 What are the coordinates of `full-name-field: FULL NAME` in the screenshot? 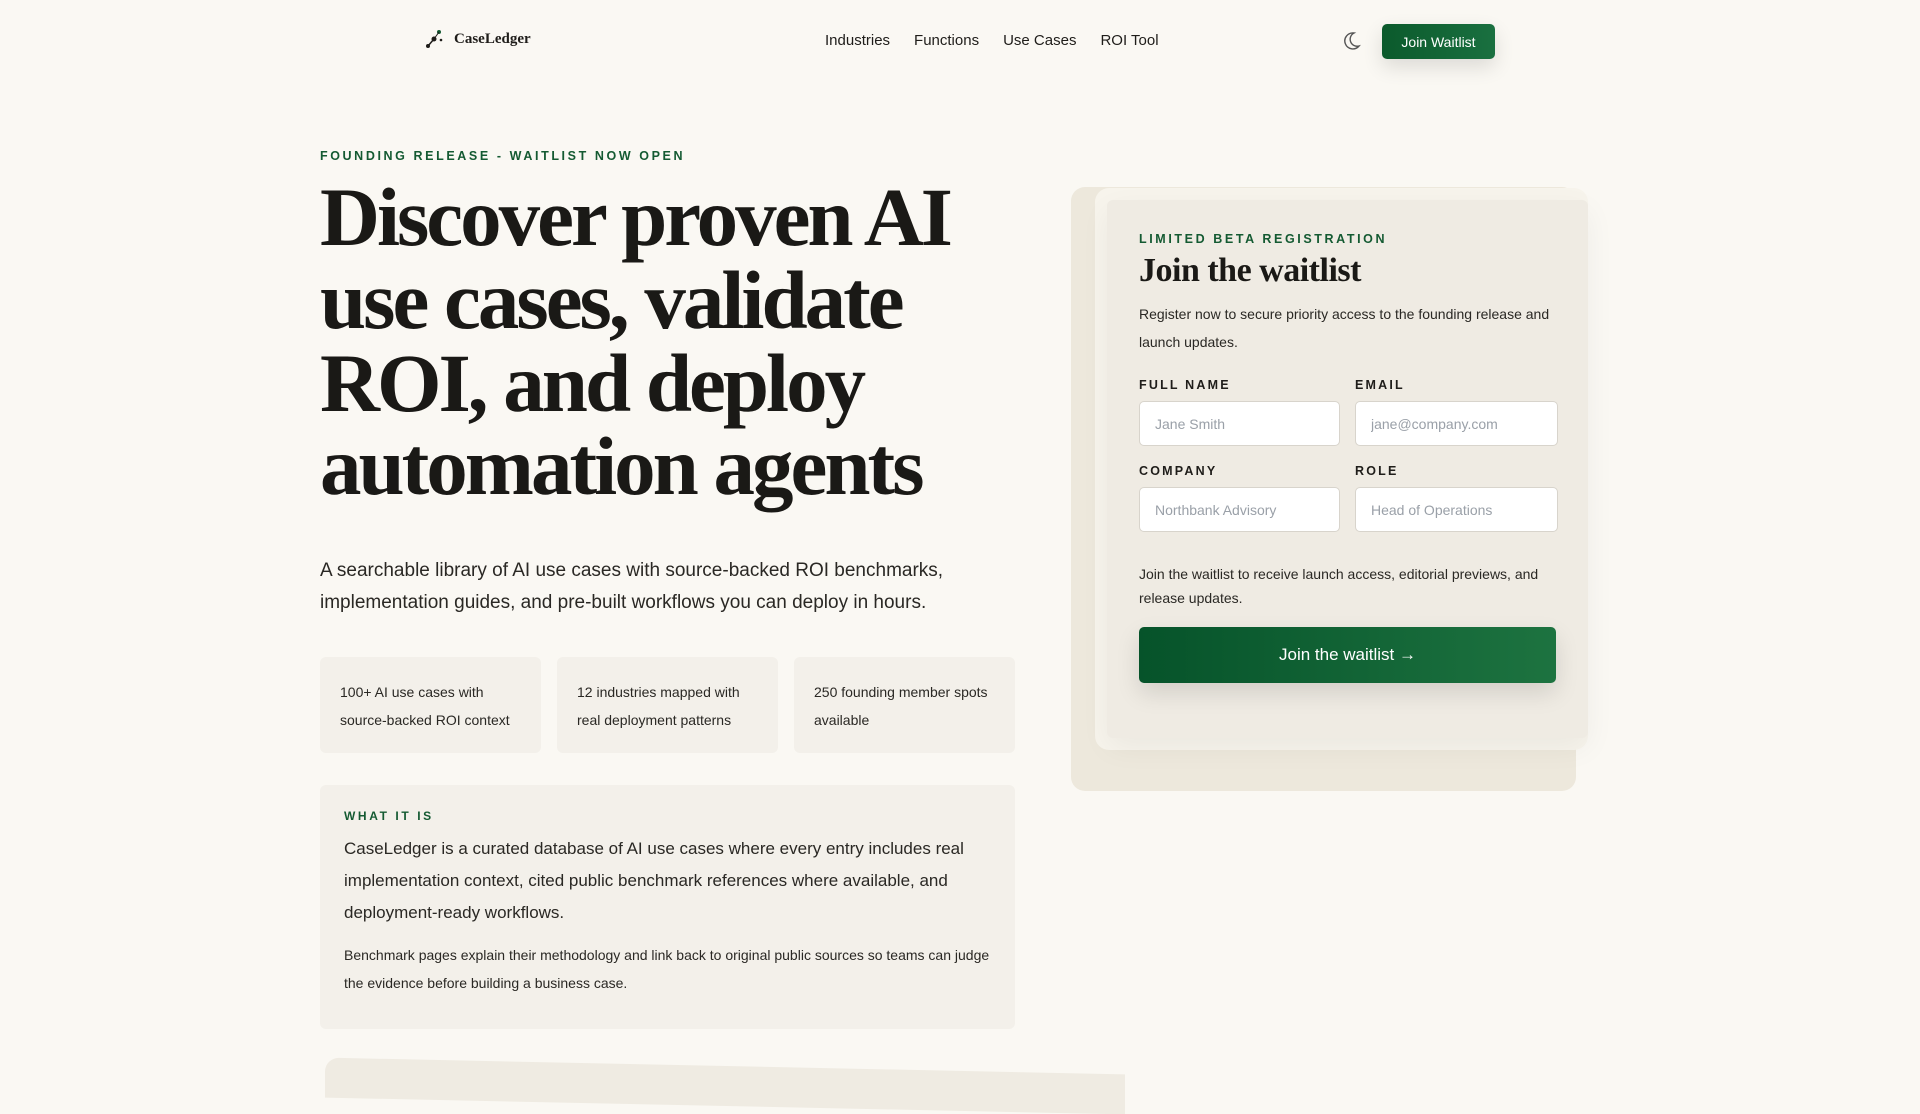 It's located at (1239, 421).